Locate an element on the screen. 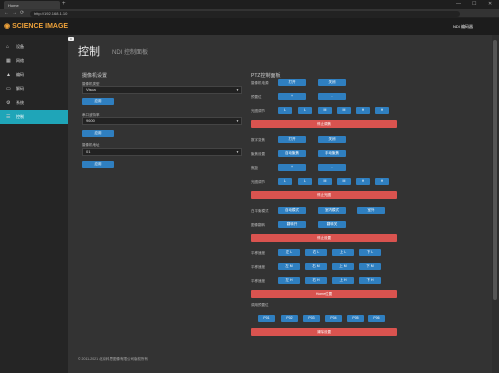  sidebar-item-device: ⌂ 设备 is located at coordinates (34, 47).